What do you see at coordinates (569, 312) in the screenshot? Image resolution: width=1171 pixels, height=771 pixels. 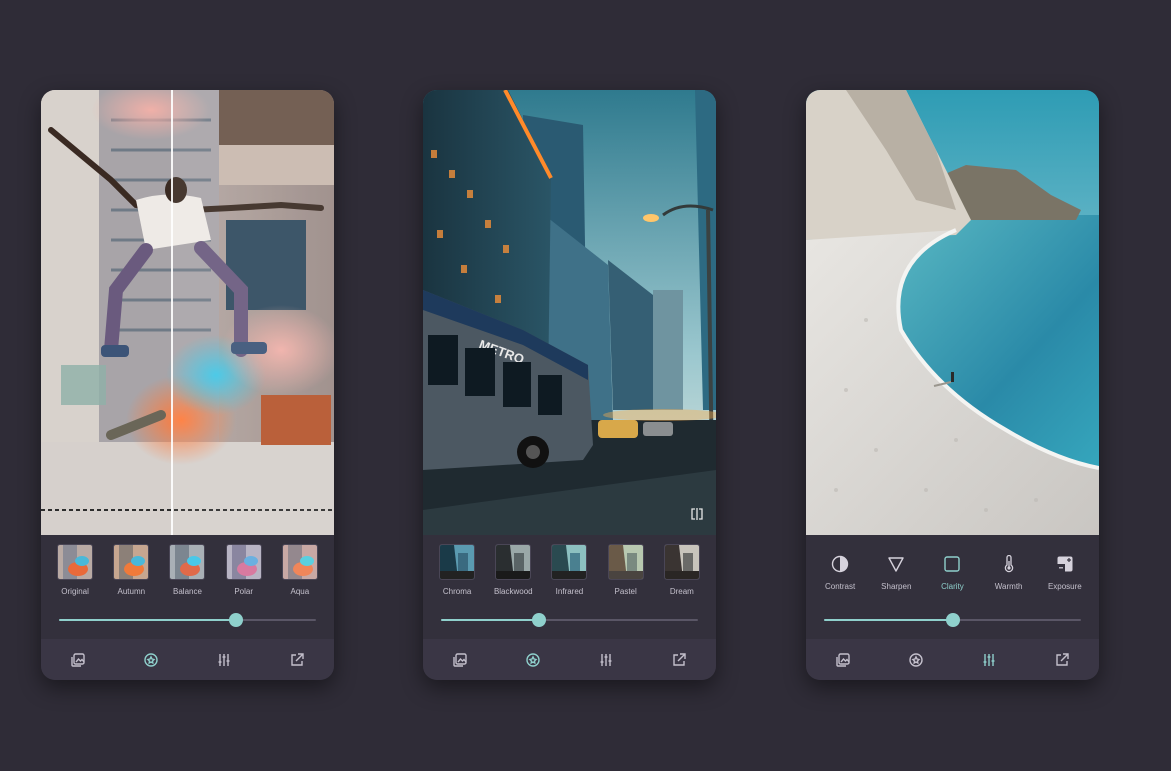 I see `photo-preview: METRO` at bounding box center [569, 312].